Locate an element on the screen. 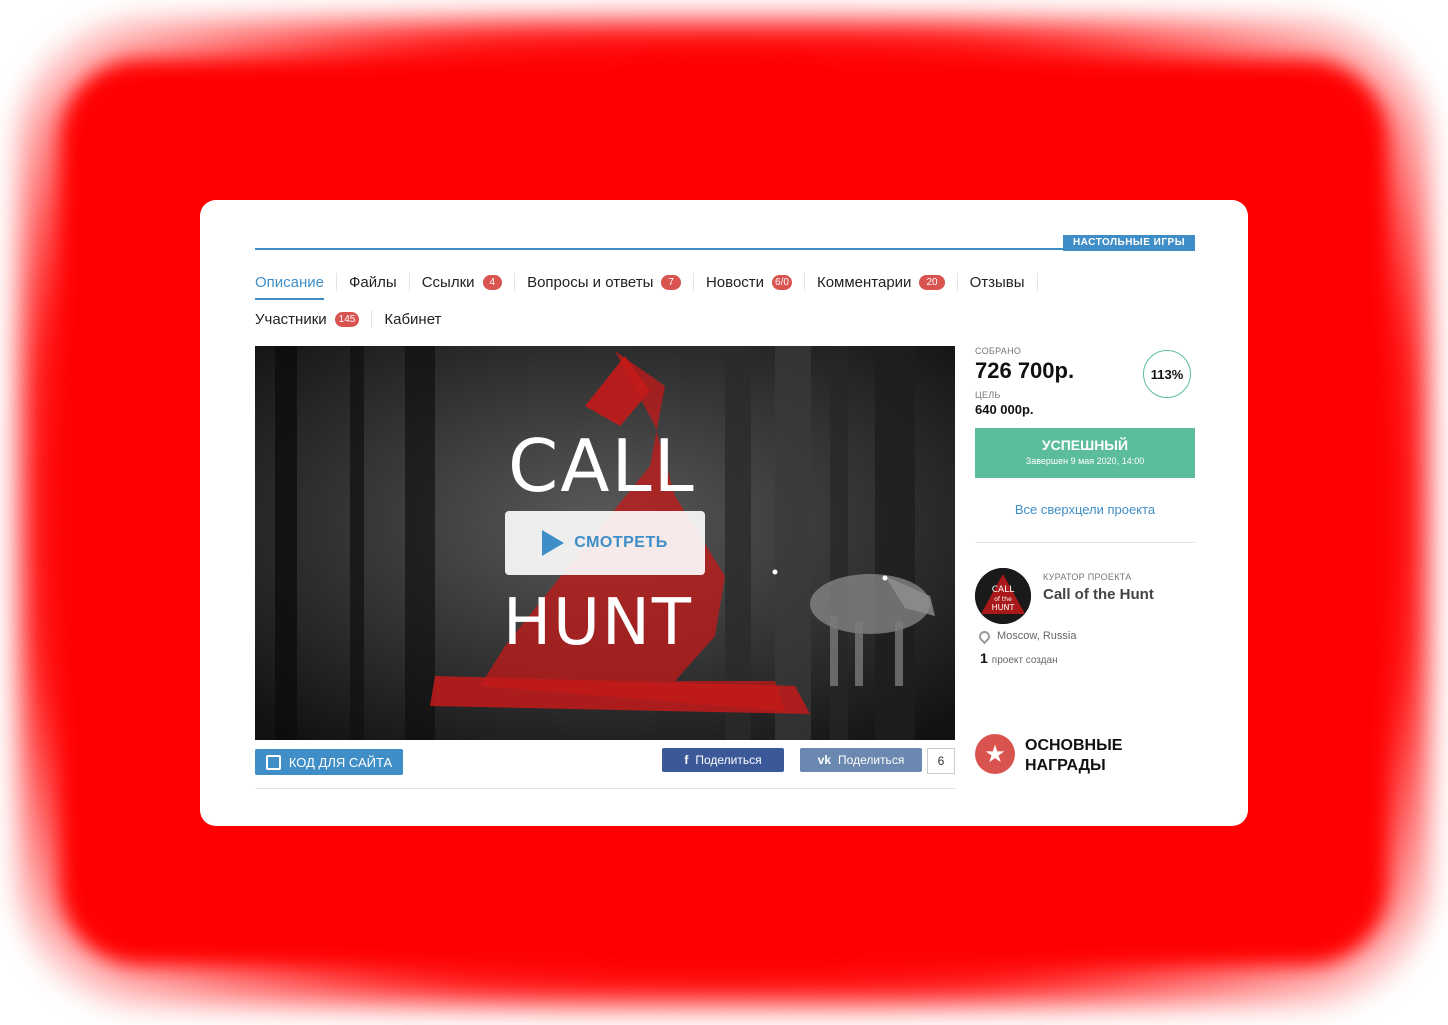 This screenshot has height=1025, width=1448. stretch-goals-link: Все сверхцели проекта is located at coordinates (1085, 509).